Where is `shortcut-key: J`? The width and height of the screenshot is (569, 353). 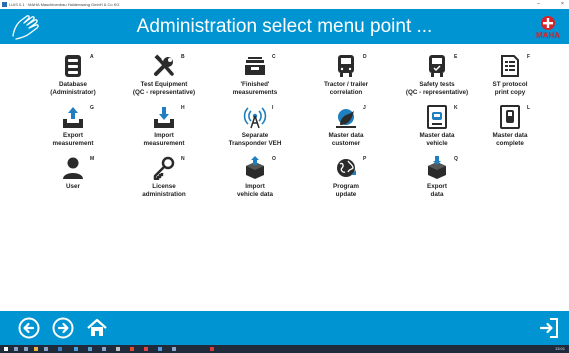 shortcut-key: J is located at coordinates (364, 108).